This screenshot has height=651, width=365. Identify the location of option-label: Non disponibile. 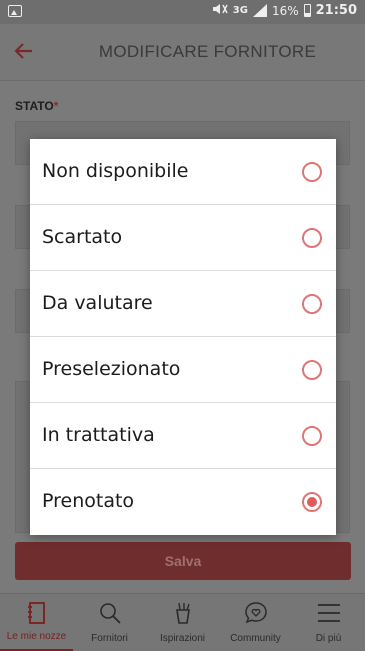
(115, 171).